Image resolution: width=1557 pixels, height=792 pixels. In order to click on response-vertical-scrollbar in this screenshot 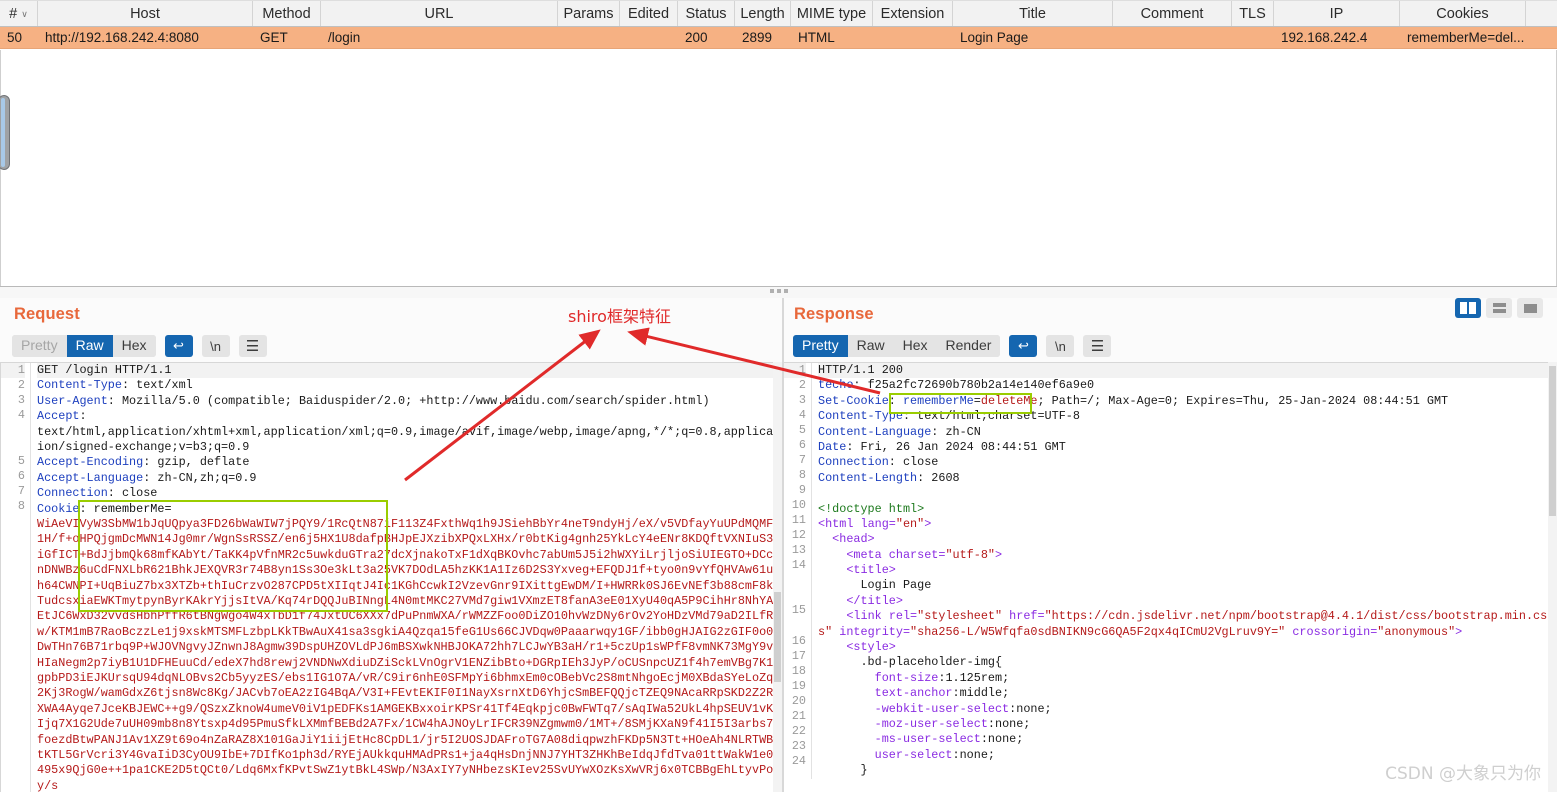, I will do `click(1552, 577)`.